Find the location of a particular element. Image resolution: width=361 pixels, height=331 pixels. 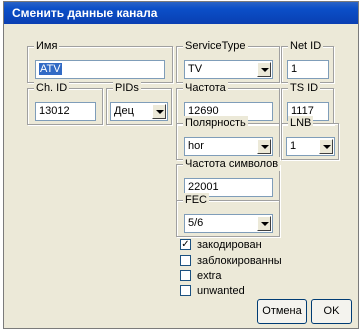

checkbox-extra: extra is located at coordinates (200, 276).